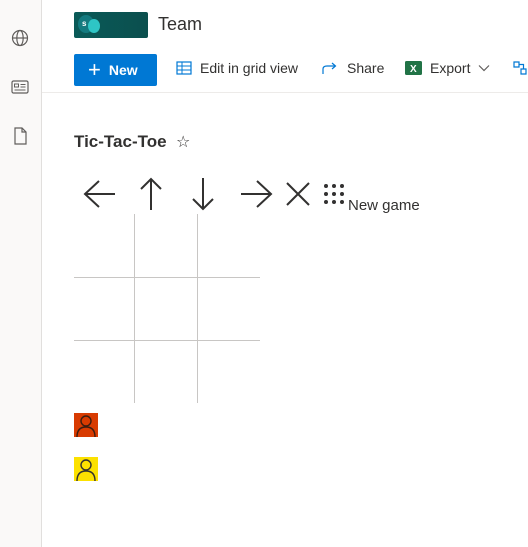 The height and width of the screenshot is (547, 528). Describe the element at coordinates (20, 87) in the screenshot. I see `news-icon` at that location.